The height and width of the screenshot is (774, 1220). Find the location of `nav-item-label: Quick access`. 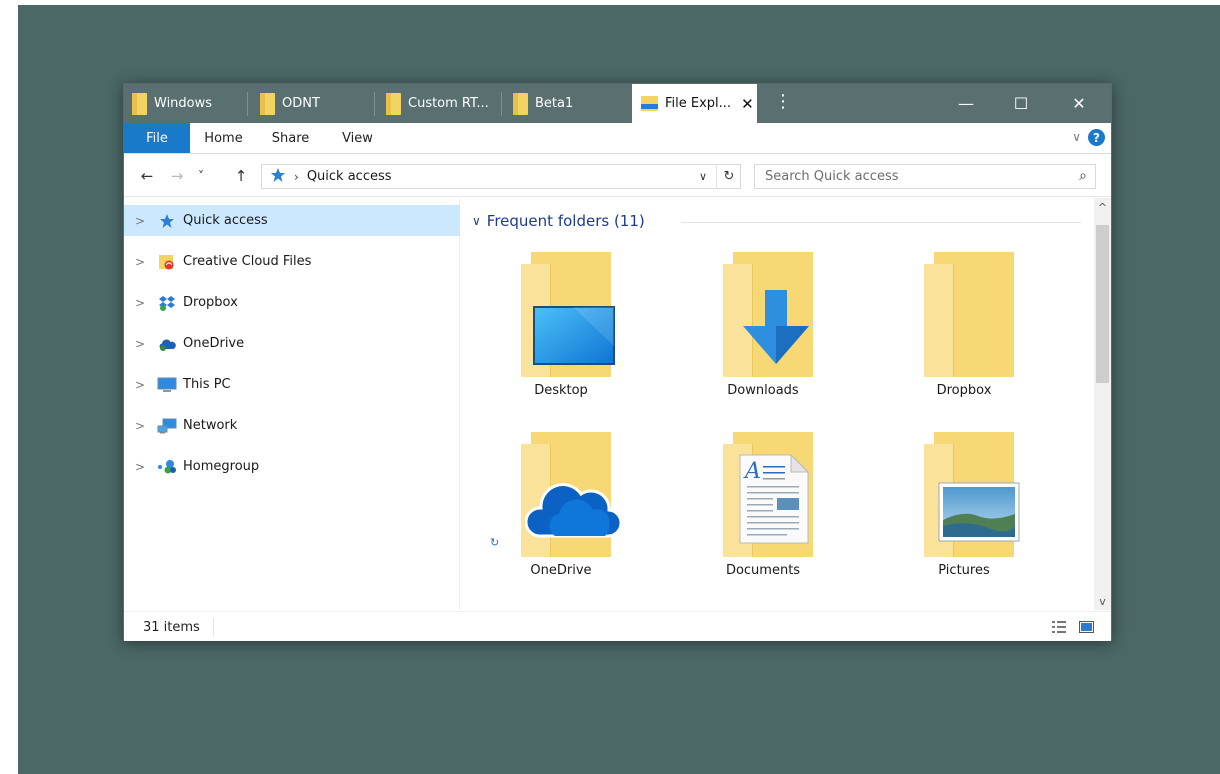

nav-item-label: Quick access is located at coordinates (225, 220).